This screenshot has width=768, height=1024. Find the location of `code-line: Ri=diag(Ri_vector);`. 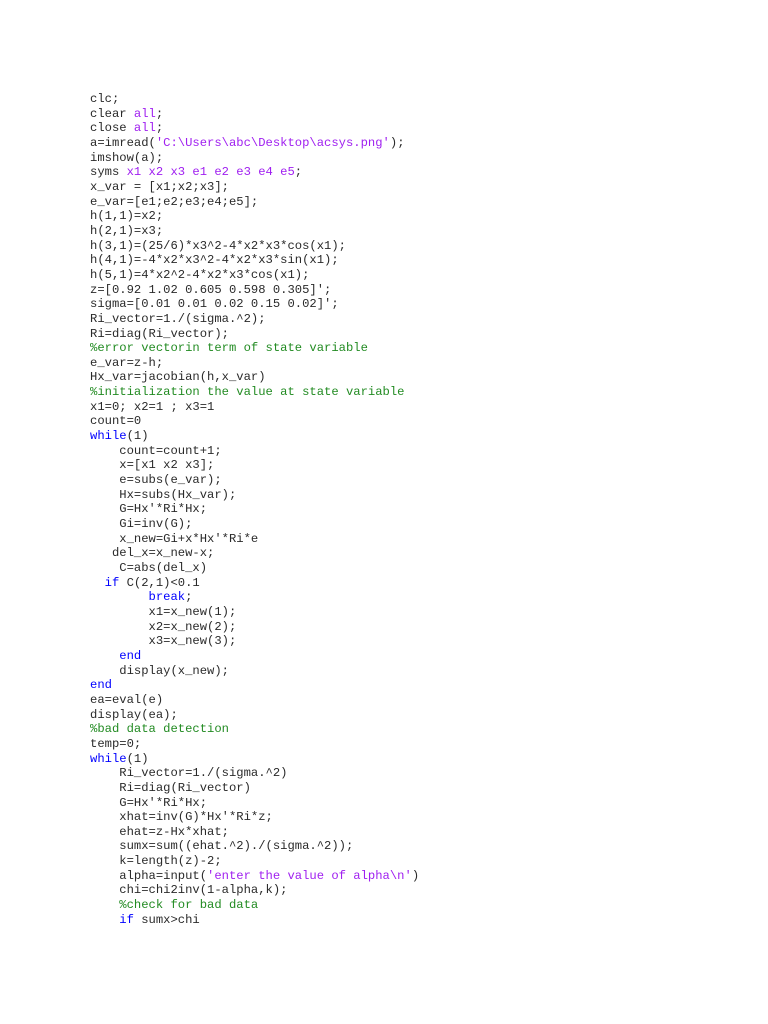

code-line: Ri=diag(Ri_vector); is located at coordinates (254, 334).